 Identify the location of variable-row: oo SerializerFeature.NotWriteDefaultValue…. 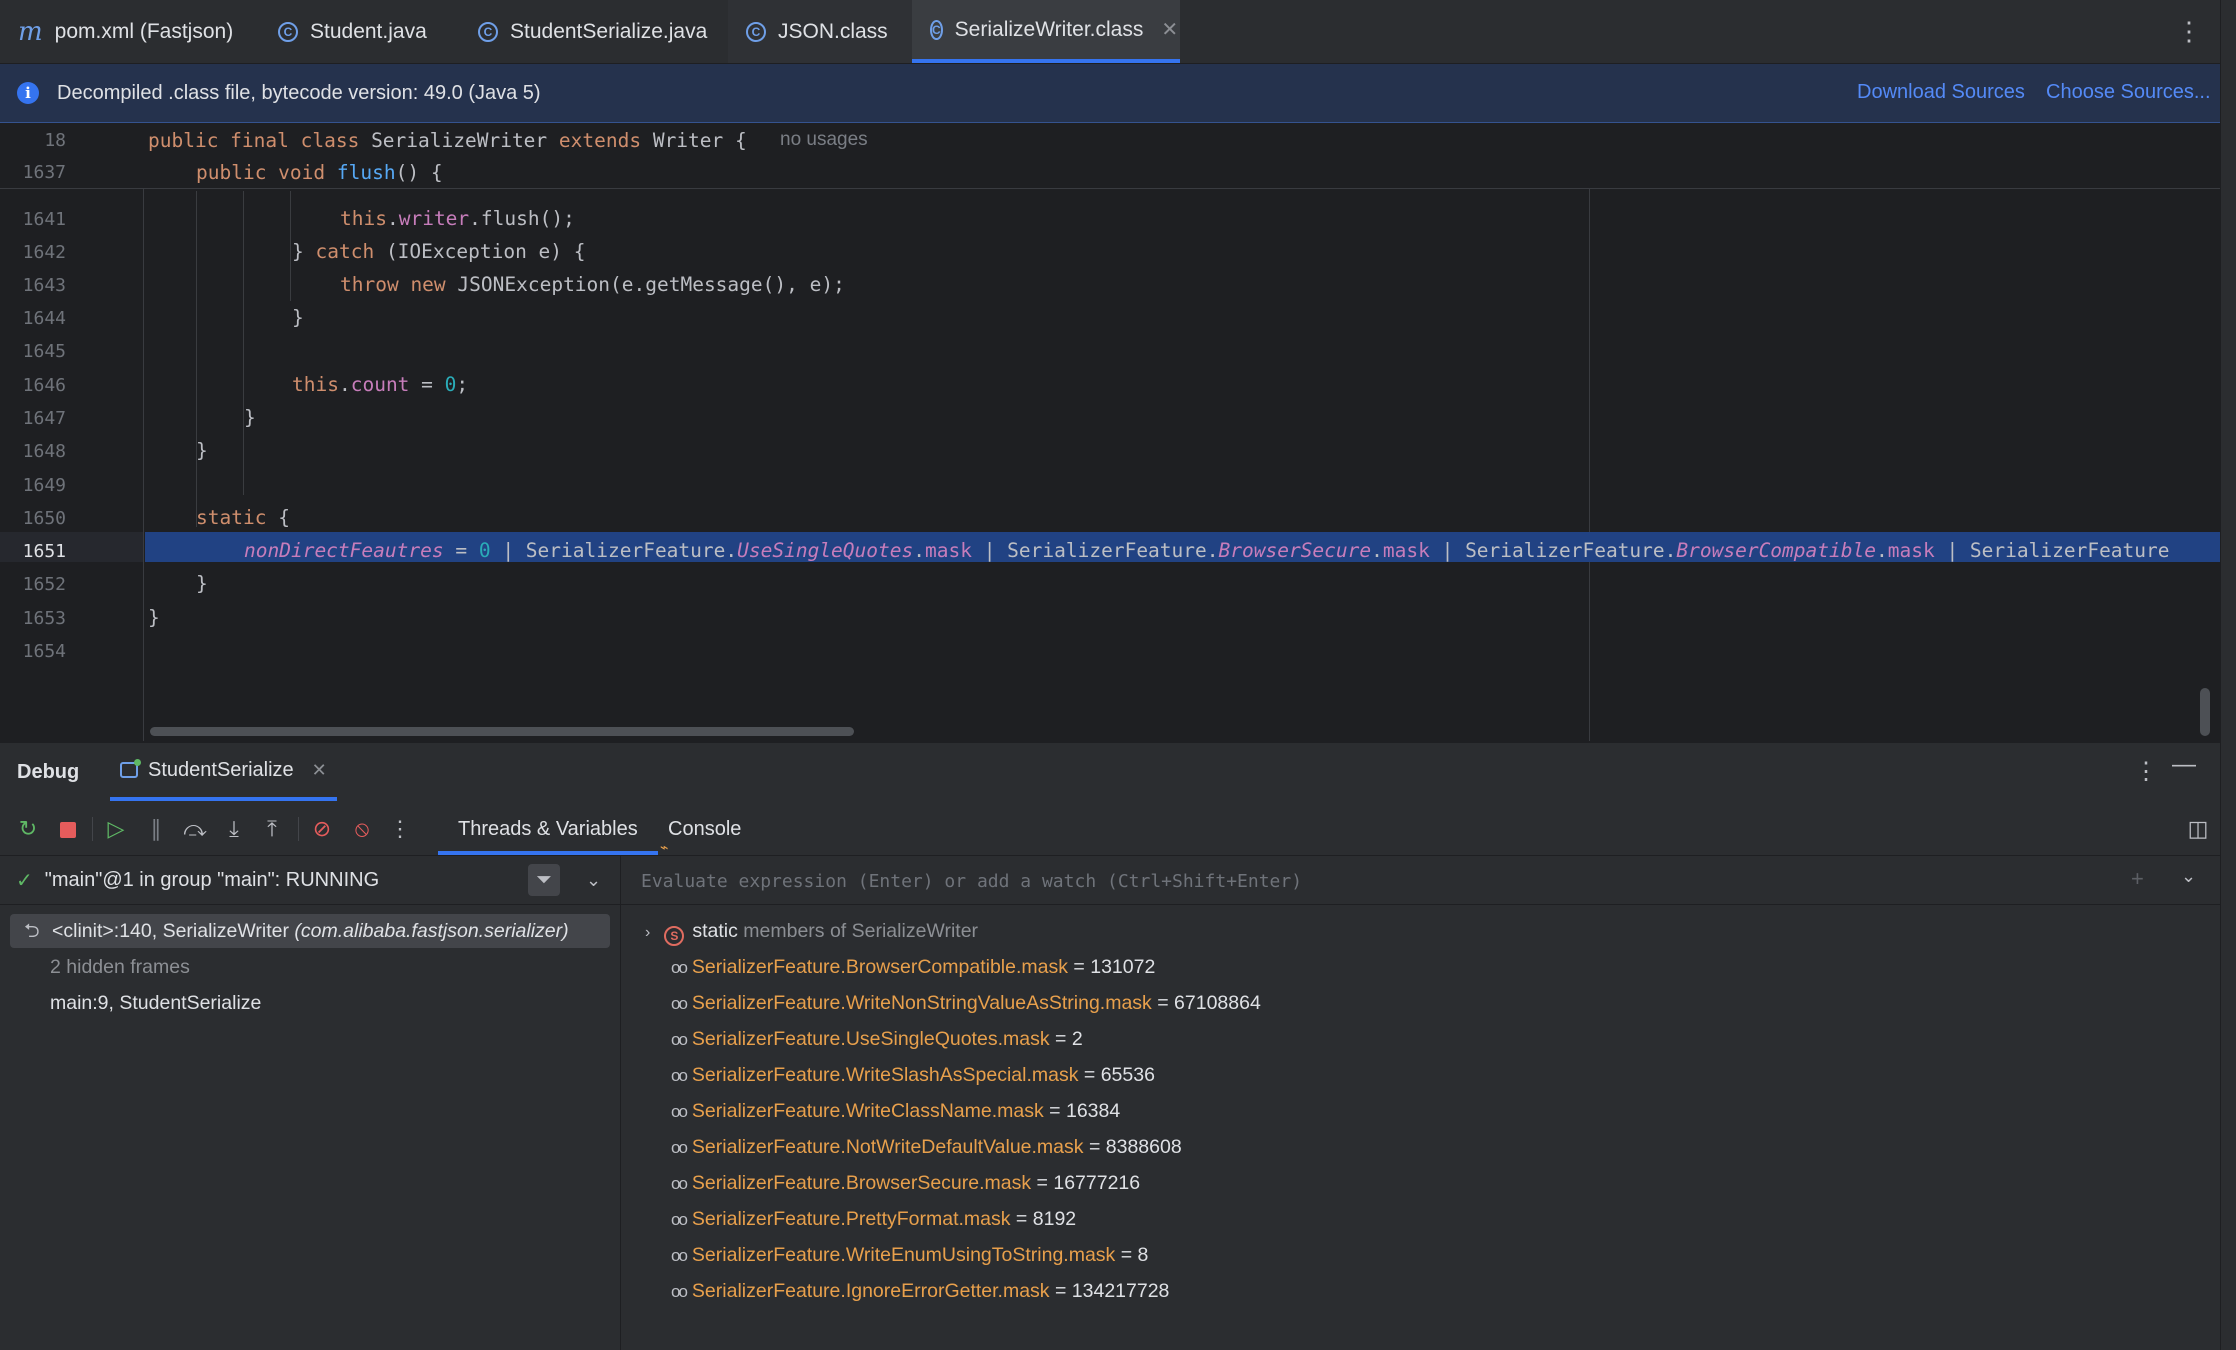
(926, 1147).